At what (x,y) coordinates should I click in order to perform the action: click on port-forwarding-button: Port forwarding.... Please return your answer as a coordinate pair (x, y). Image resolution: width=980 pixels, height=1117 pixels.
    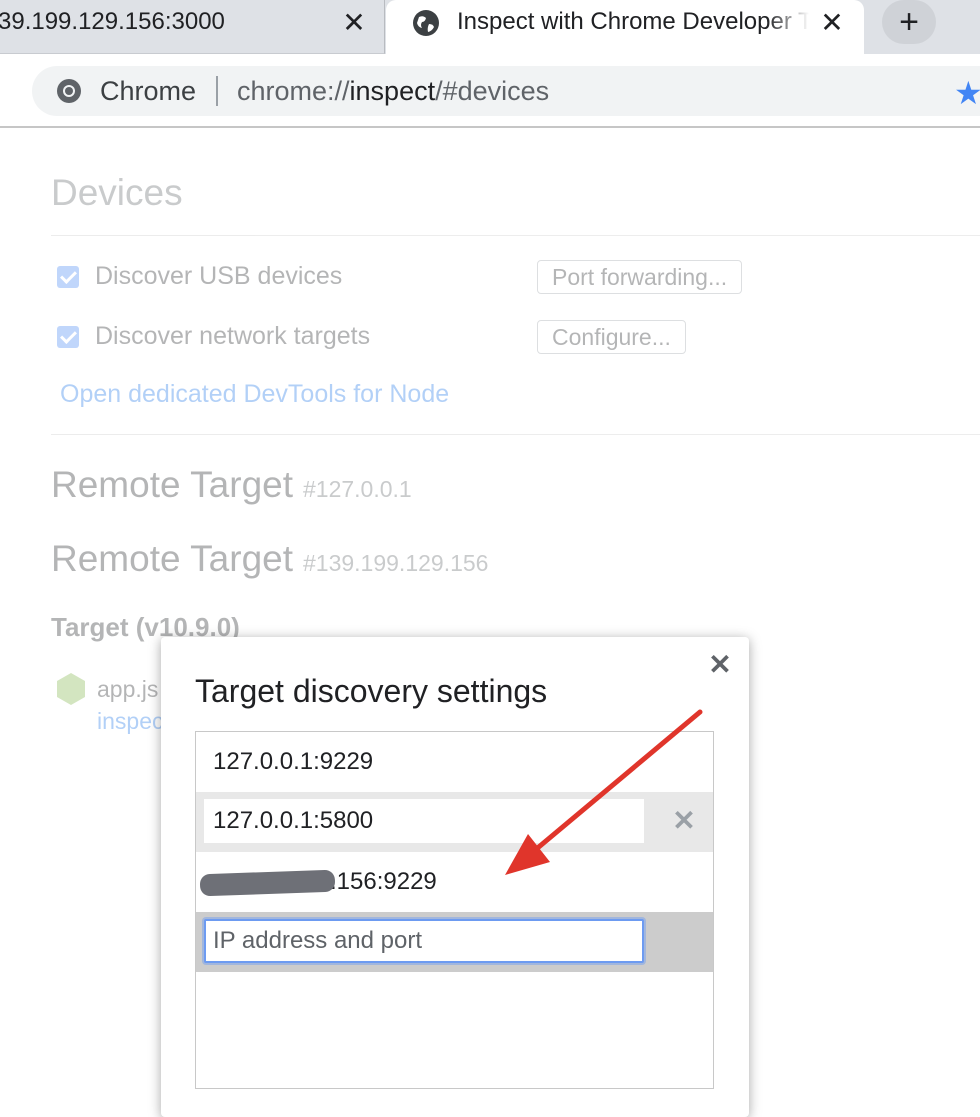
    Looking at the image, I should click on (640, 277).